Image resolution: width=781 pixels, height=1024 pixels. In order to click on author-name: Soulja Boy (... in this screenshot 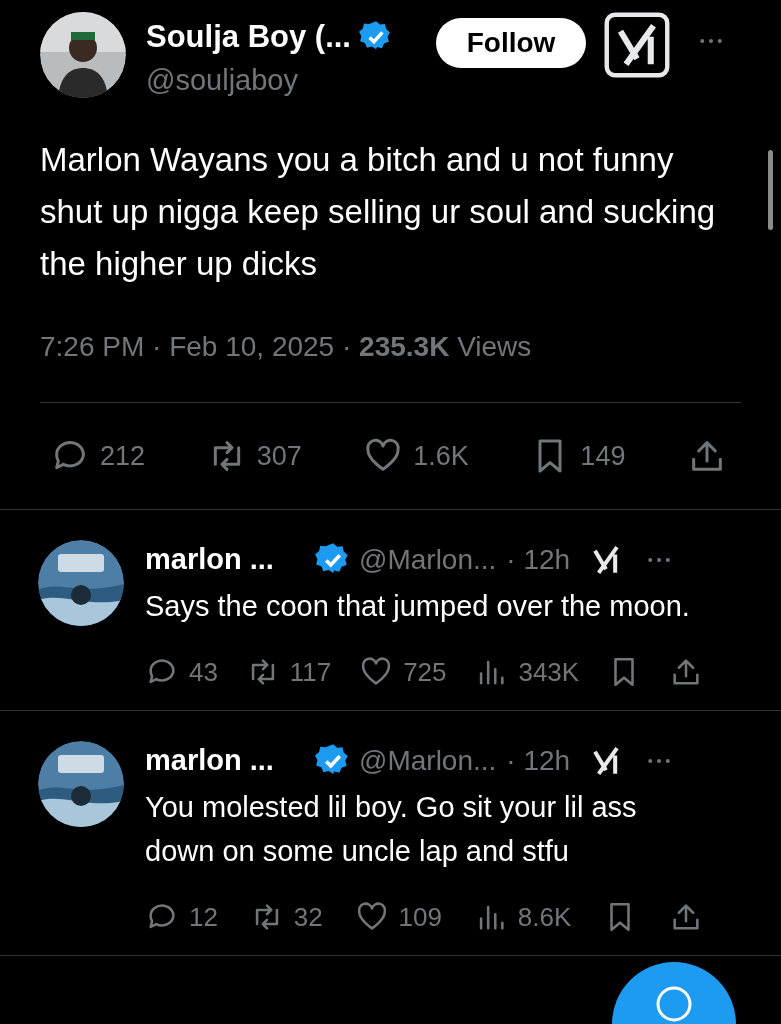, I will do `click(248, 36)`.